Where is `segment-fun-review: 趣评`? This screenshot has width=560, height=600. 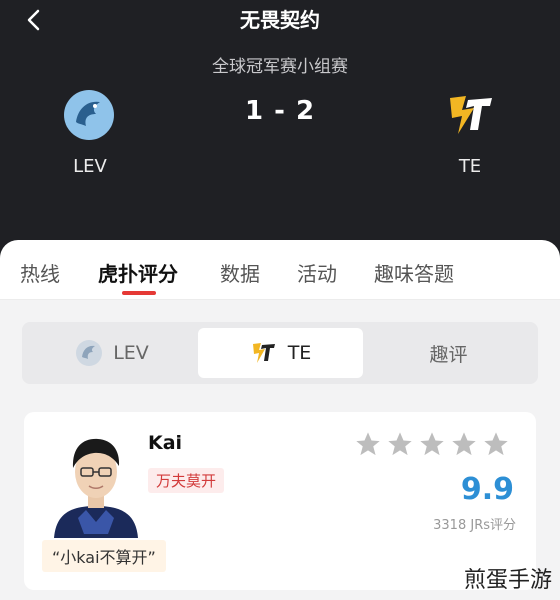
segment-fun-review: 趣评 is located at coordinates (448, 353).